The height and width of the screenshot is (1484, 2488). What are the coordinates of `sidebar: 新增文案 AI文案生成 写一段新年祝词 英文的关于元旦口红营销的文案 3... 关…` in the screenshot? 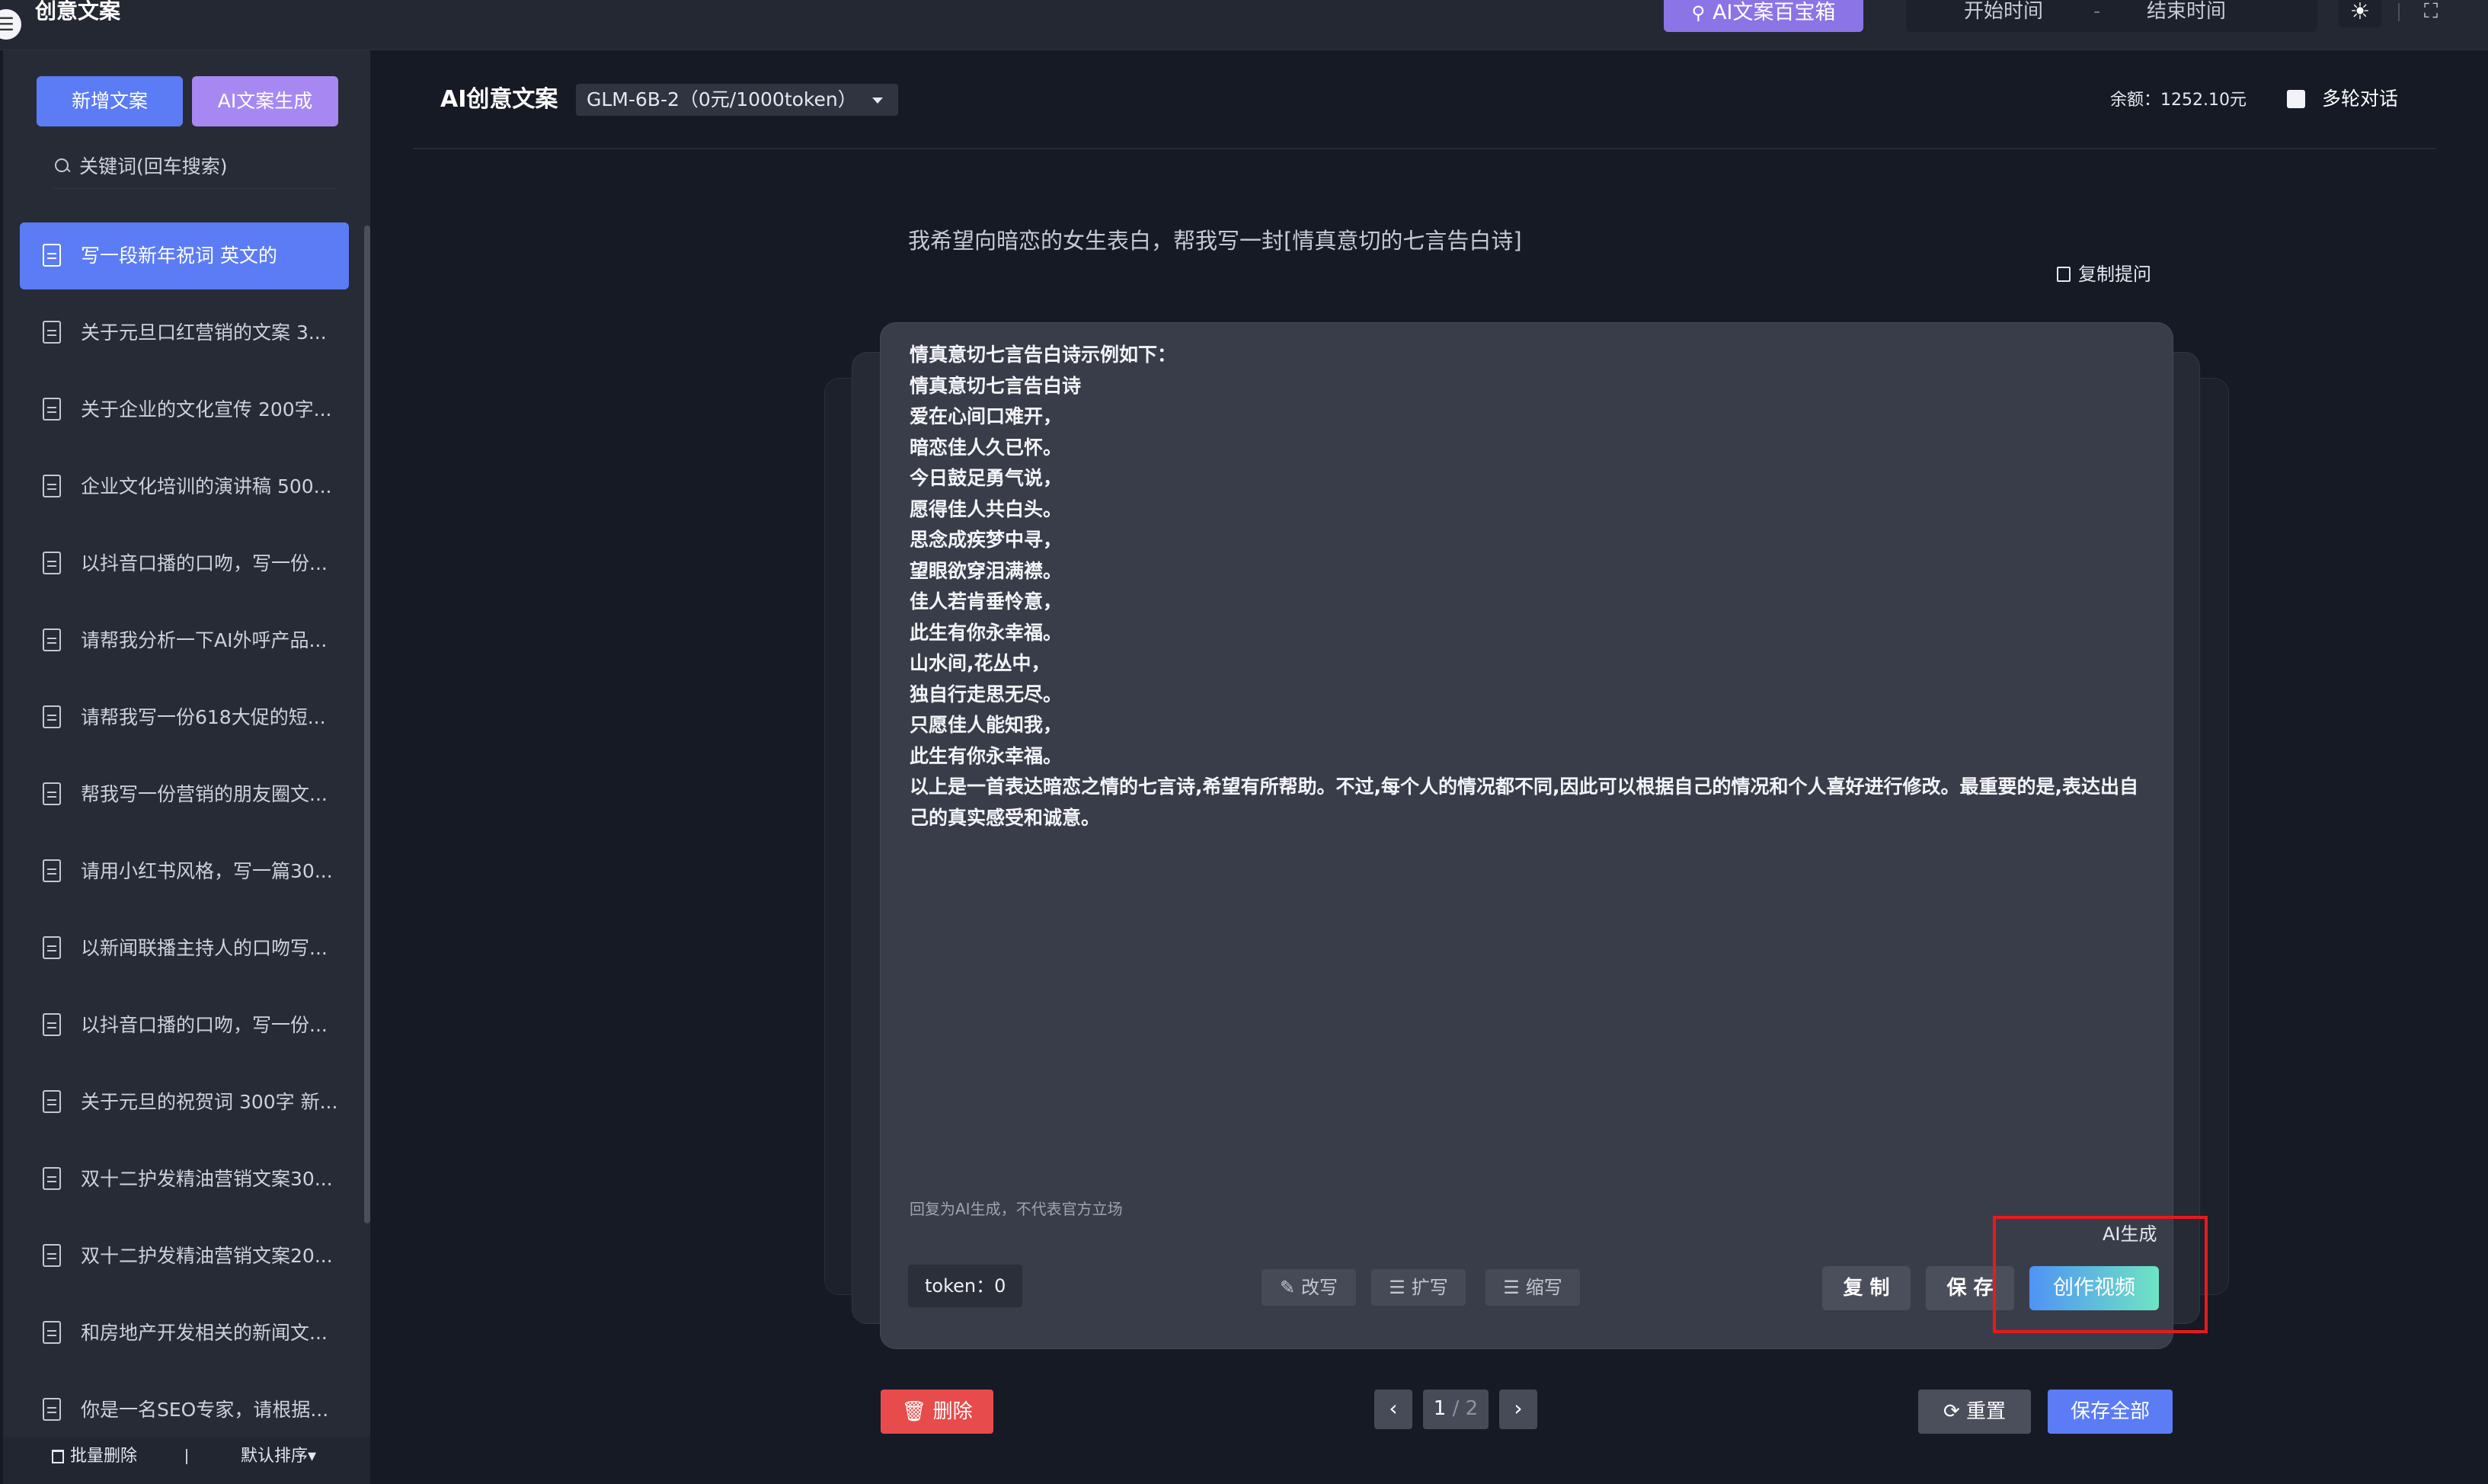 It's located at (186, 767).